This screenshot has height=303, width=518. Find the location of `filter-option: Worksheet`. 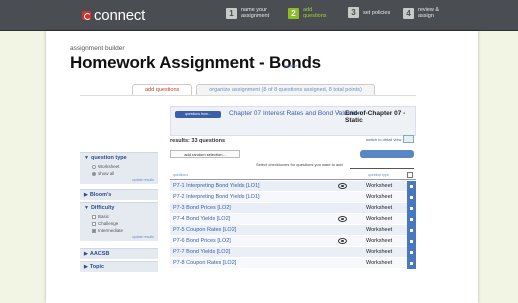

filter-option: Worksheet is located at coordinates (119, 166).